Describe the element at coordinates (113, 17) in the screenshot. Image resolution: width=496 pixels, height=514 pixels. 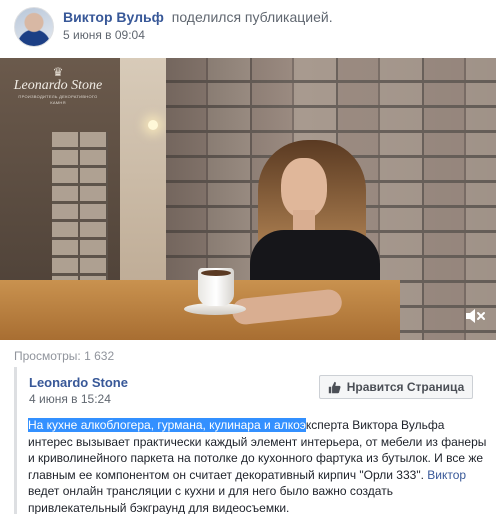
I see `author-name-link: Виктор Вульф` at that location.